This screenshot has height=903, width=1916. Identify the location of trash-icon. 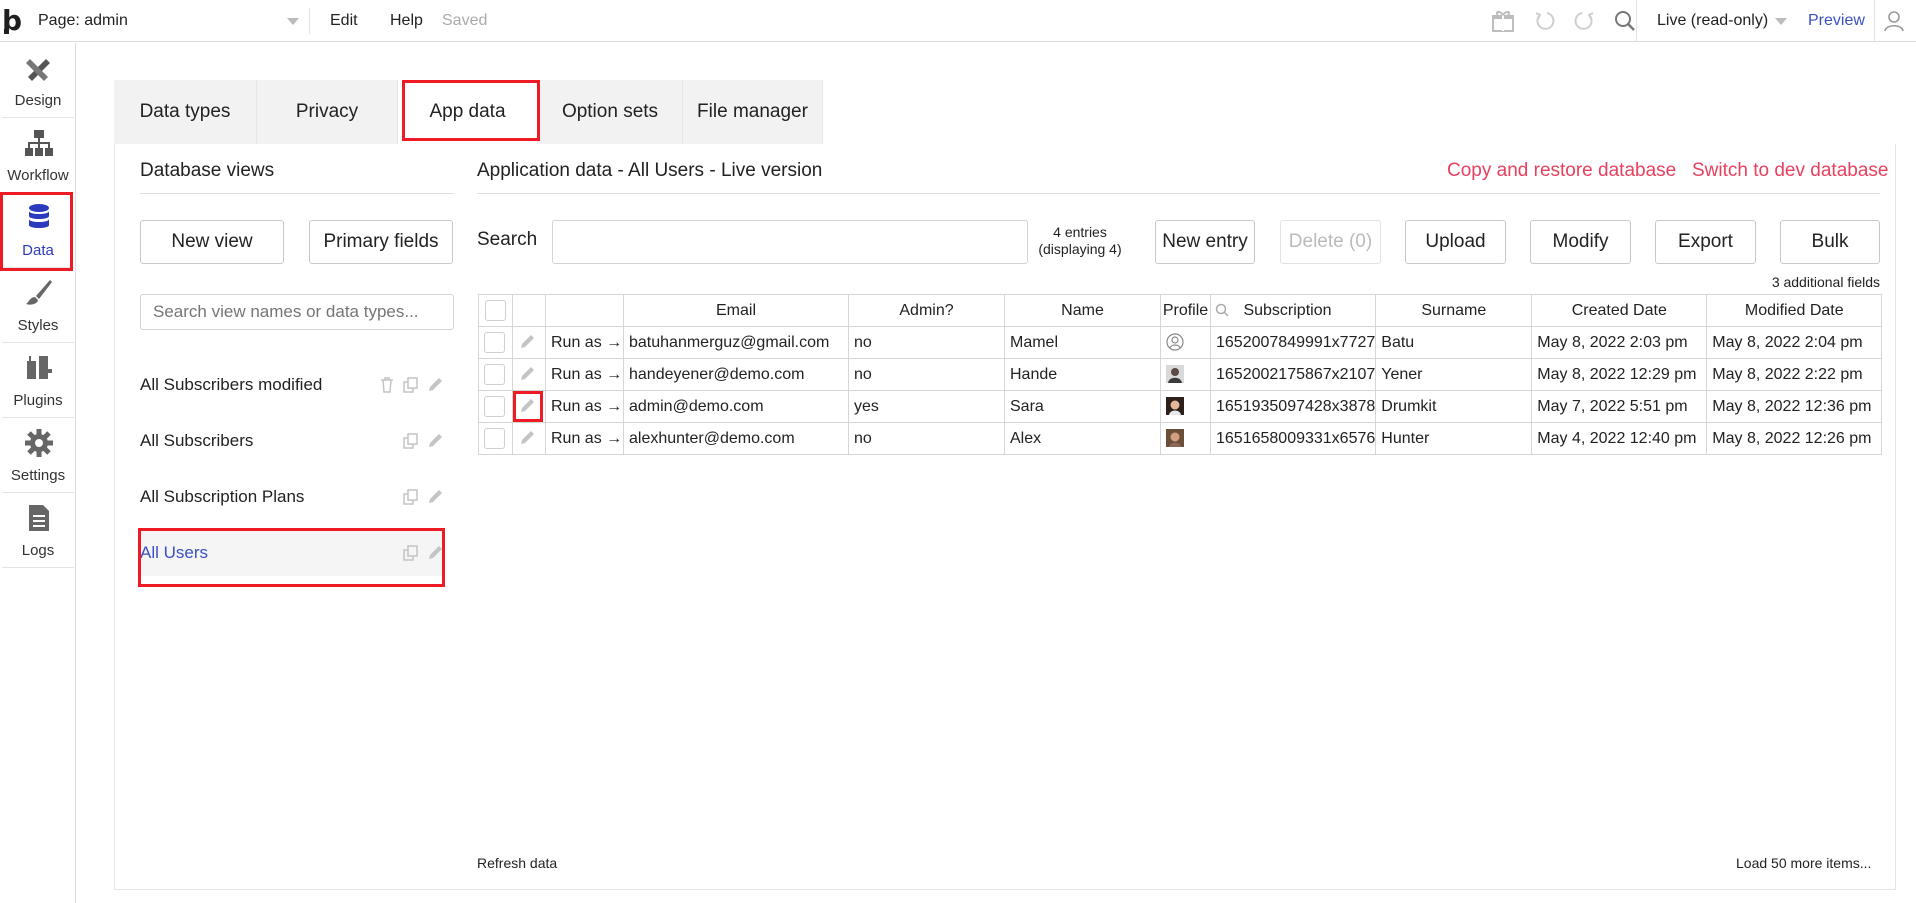
(387, 385).